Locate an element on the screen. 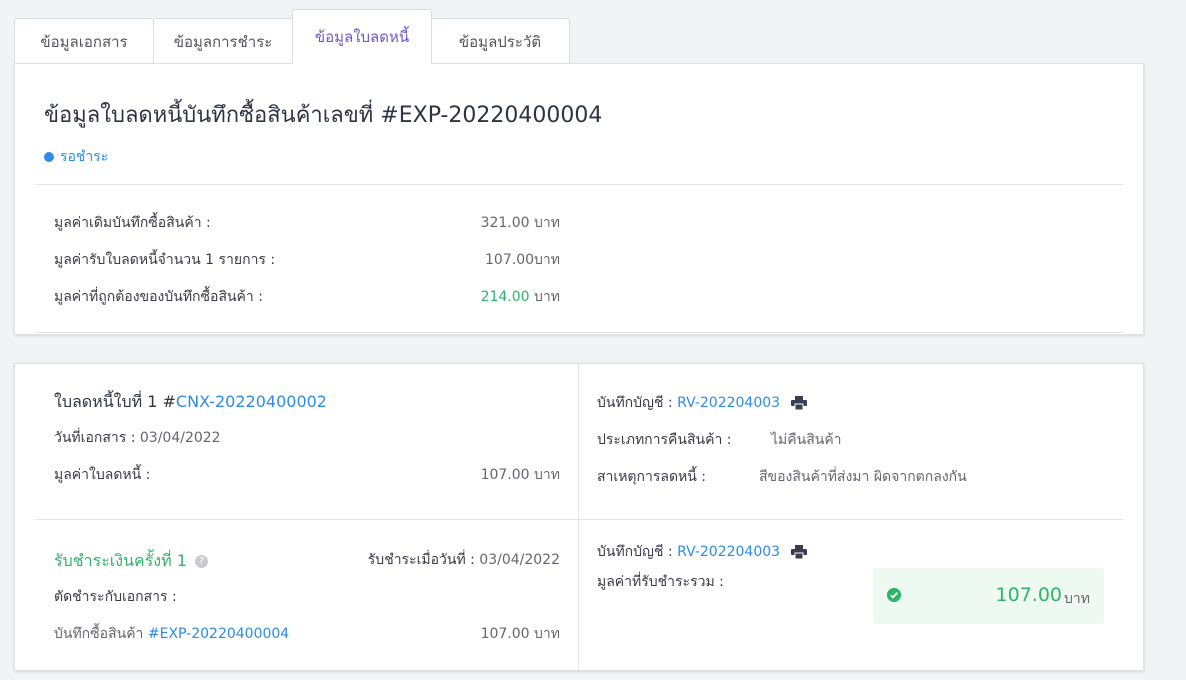 This screenshot has width=1186, height=680. received-credit-value: 107.00บาท is located at coordinates (522, 260).